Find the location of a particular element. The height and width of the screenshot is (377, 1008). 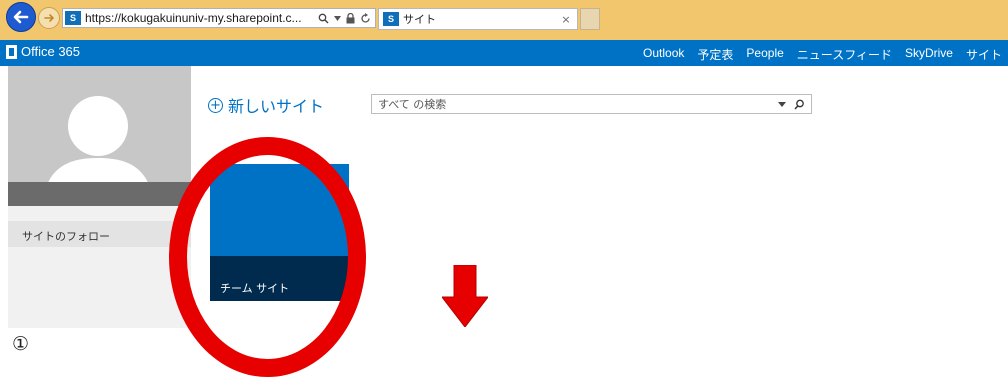

back-arrow-icon is located at coordinates (21, 17).